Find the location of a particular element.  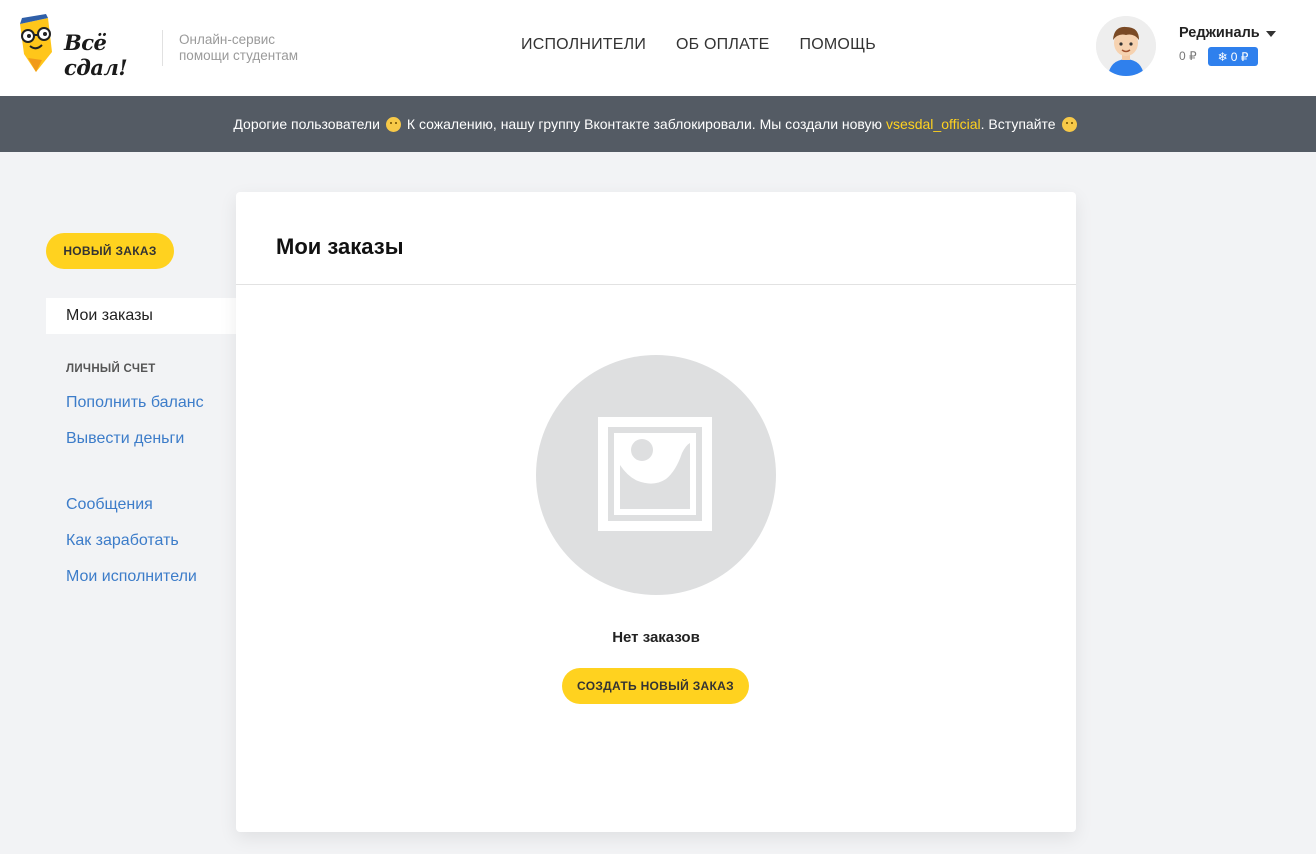

banner-text-end: . Вступайте is located at coordinates (1018, 124).